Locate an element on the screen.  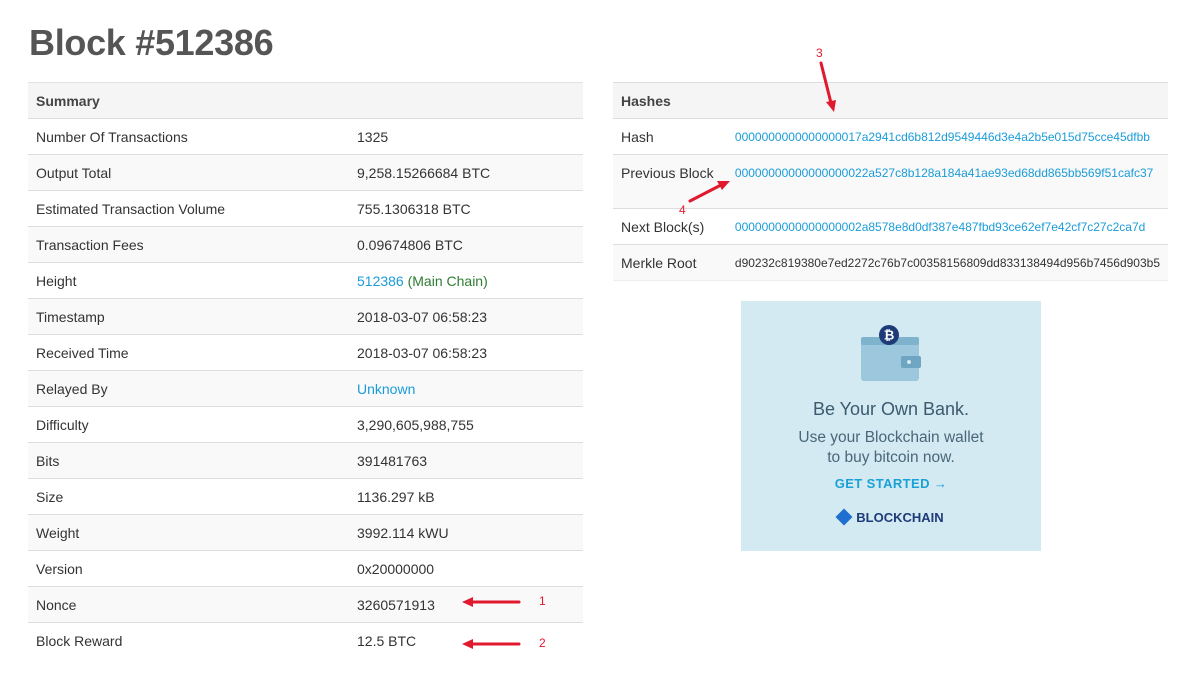
annotation-label-2: 2 is located at coordinates (542, 643).